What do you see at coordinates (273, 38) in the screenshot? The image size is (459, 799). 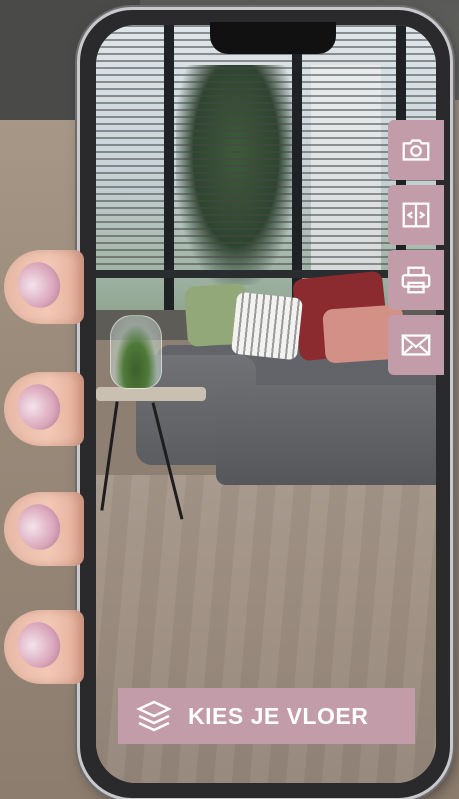 I see `phone-notch` at bounding box center [273, 38].